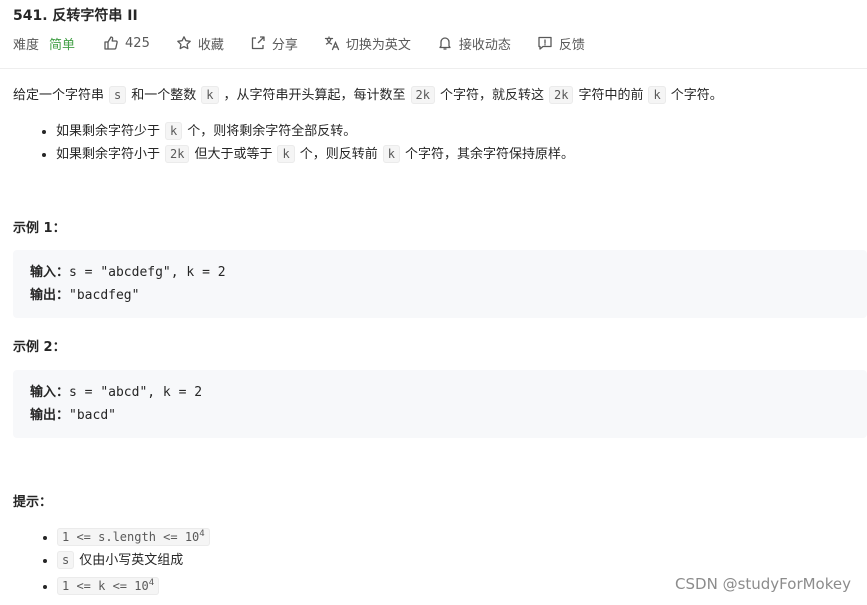  I want to click on share-button: 分享, so click(274, 43).